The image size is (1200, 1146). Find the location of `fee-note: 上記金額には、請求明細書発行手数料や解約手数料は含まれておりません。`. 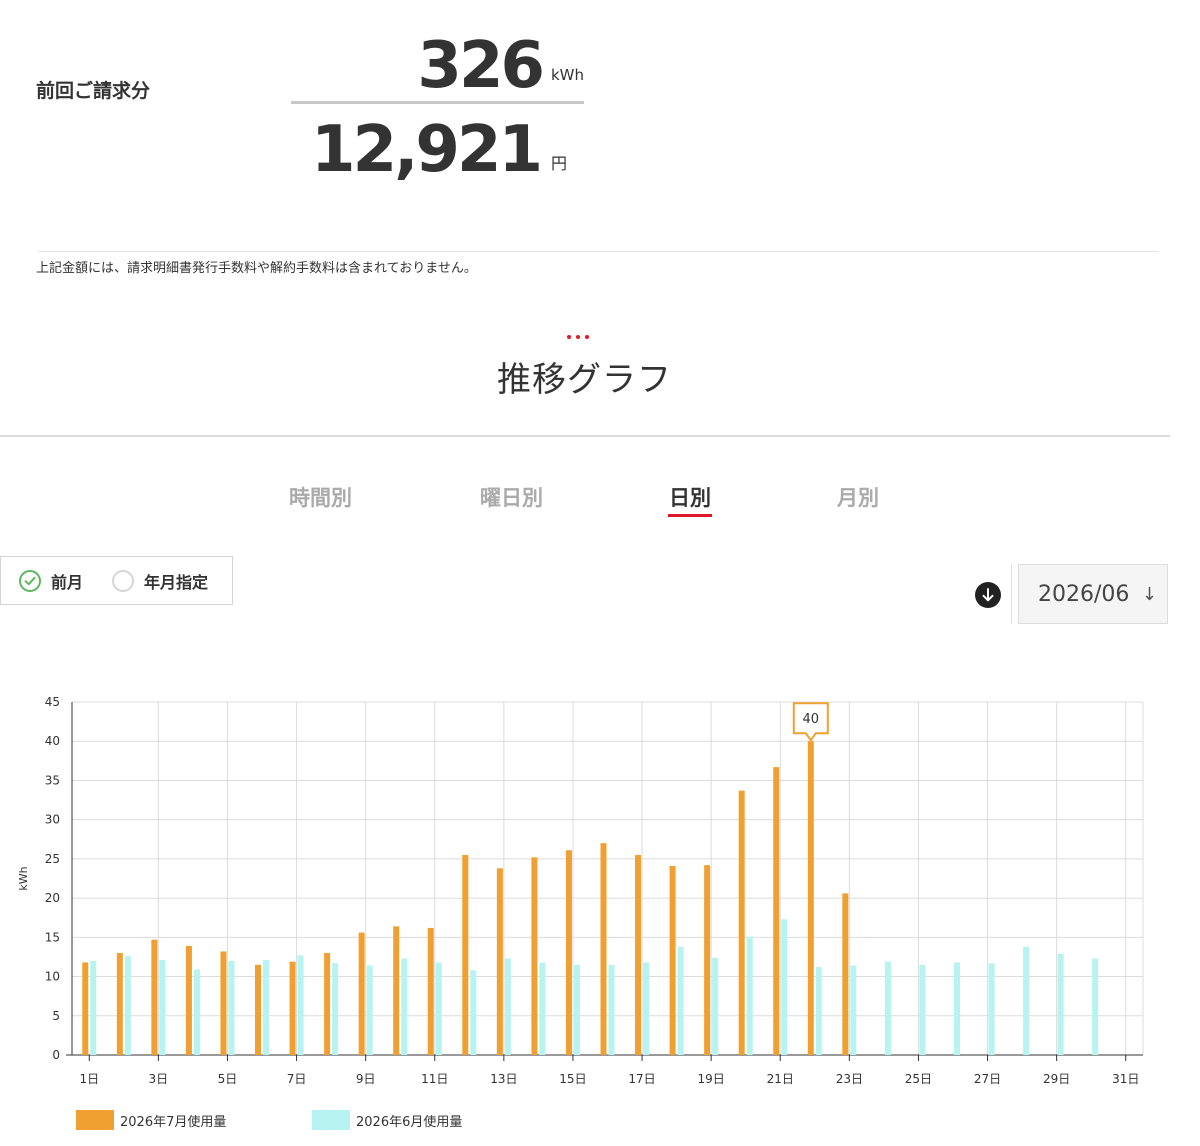

fee-note: 上記金額には、請求明細書発行手数料や解約手数料は含まれておりません。 is located at coordinates (256, 268).